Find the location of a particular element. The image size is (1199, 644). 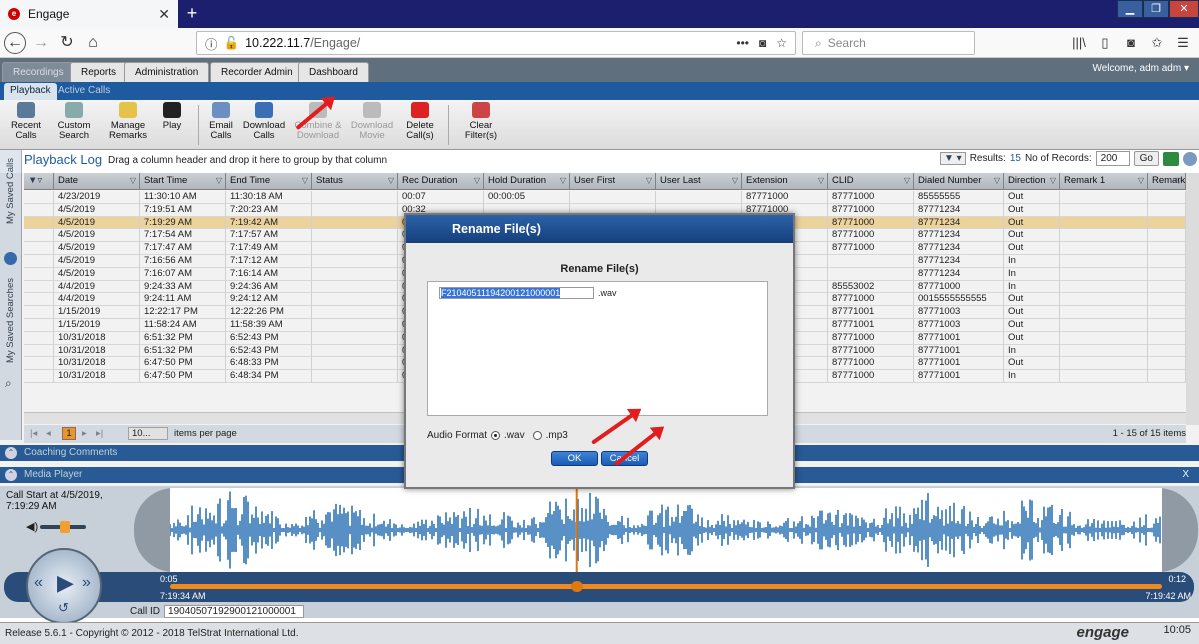

wav-radio is located at coordinates (496, 435).